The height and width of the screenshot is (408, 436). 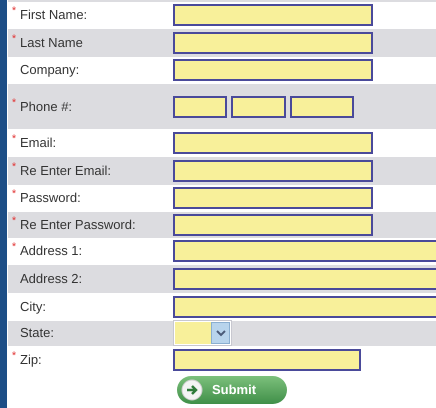 What do you see at coordinates (50, 70) in the screenshot?
I see `field-label: Company:` at bounding box center [50, 70].